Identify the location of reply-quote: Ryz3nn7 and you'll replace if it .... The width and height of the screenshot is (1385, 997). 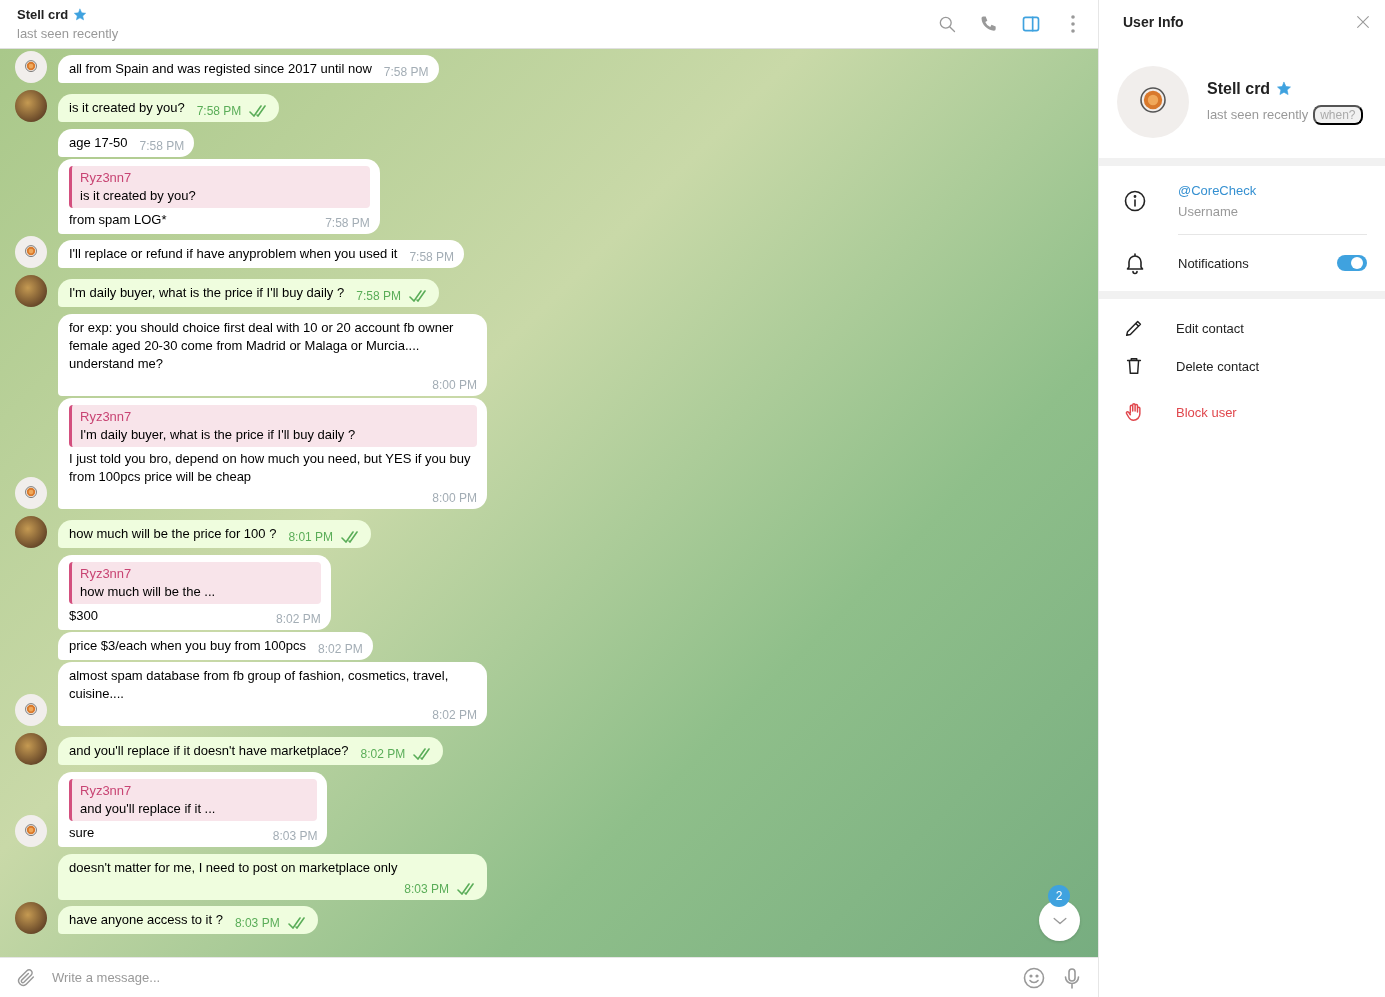
(193, 800).